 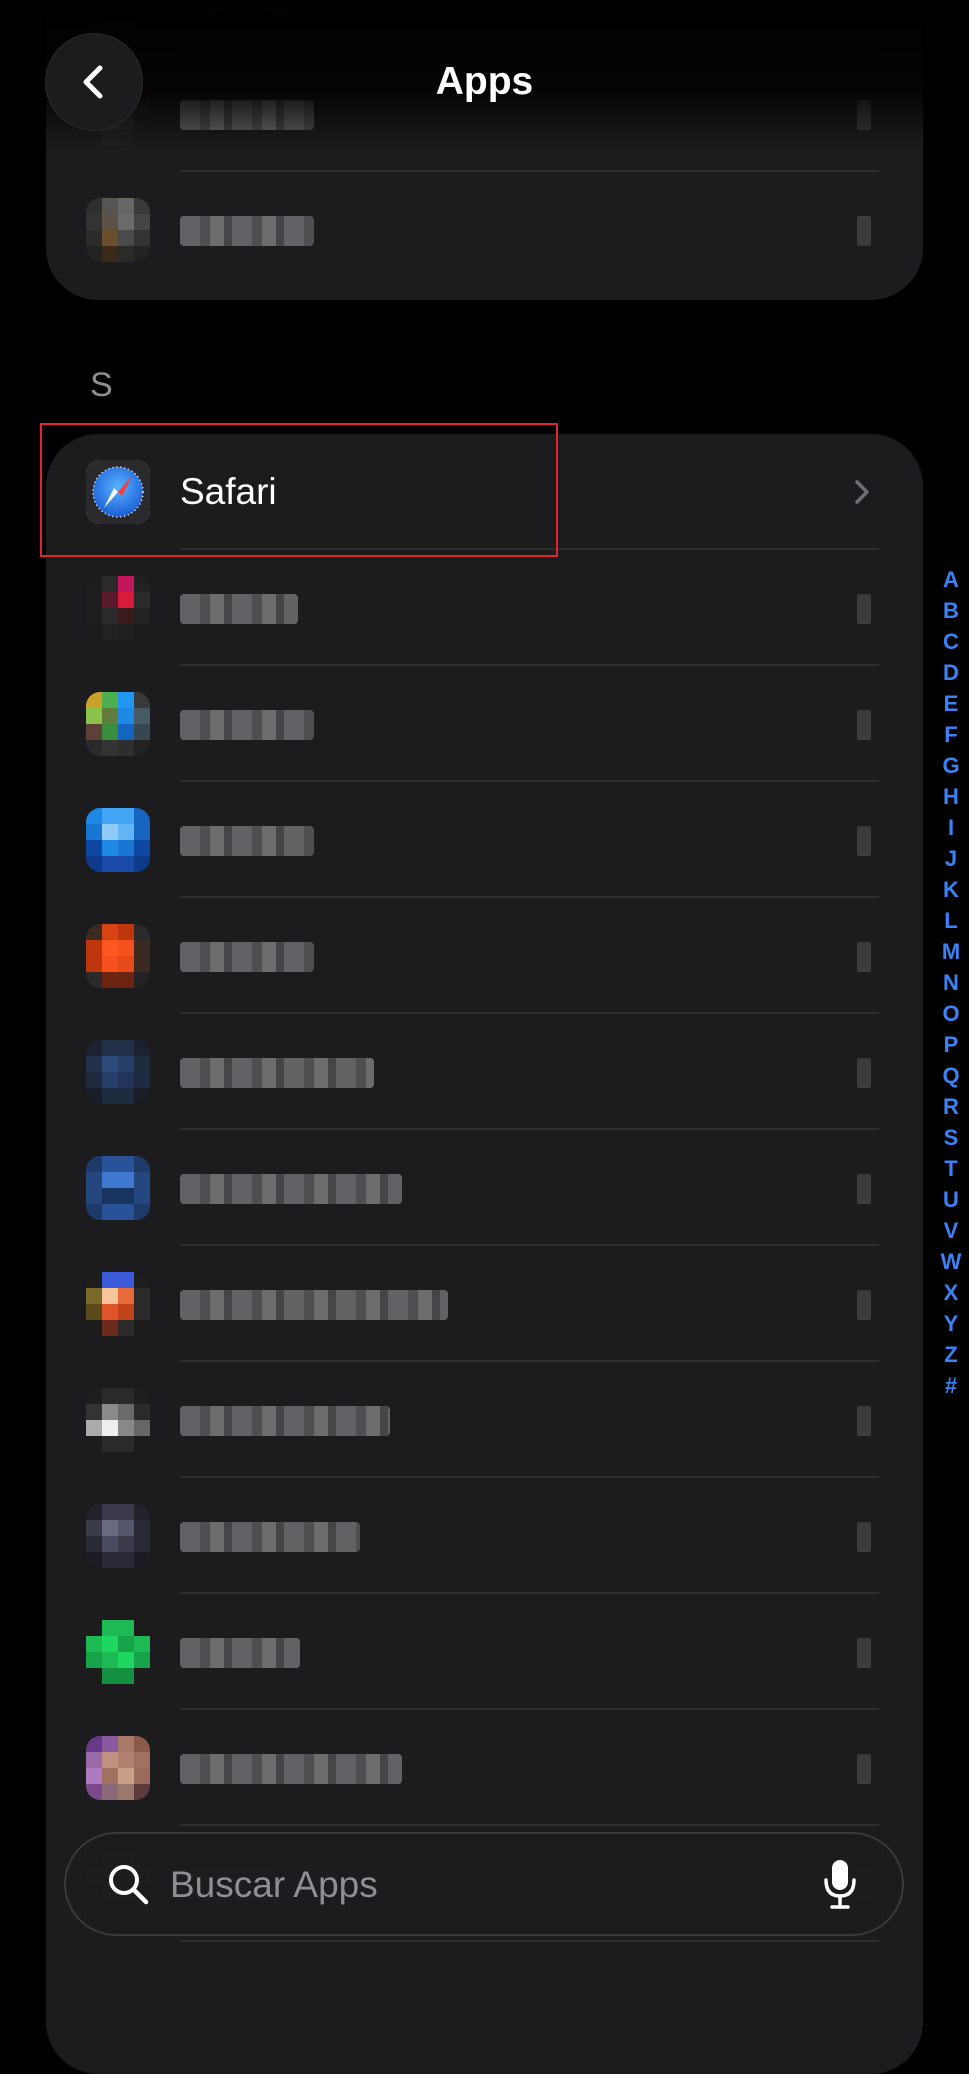 What do you see at coordinates (951, 1106) in the screenshot?
I see `index-letter: R` at bounding box center [951, 1106].